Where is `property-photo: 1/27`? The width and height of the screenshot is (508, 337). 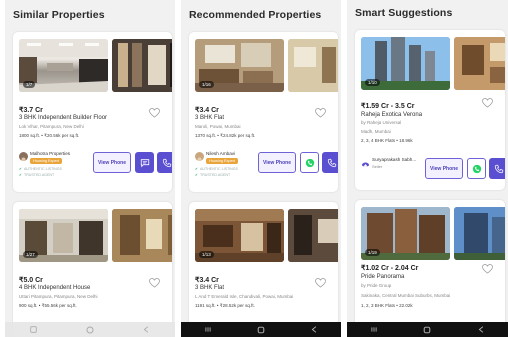
property-photo: 1/27 is located at coordinates (63, 235).